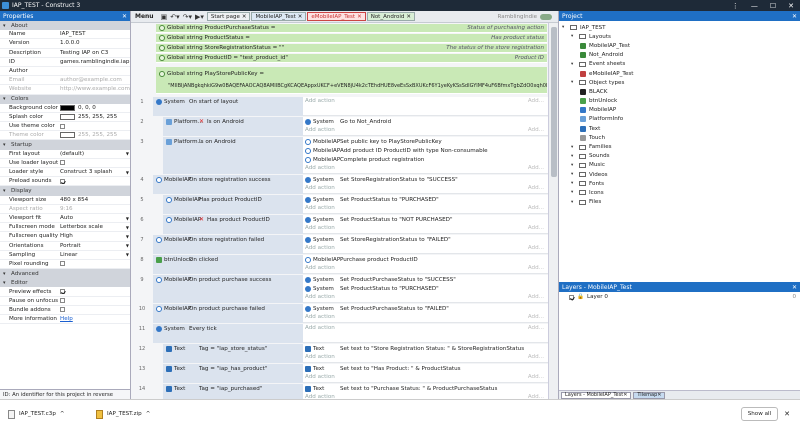 The height and width of the screenshot is (428, 800). I want to click on condition: MobileIAP On product purchase failed, so click(228, 308).